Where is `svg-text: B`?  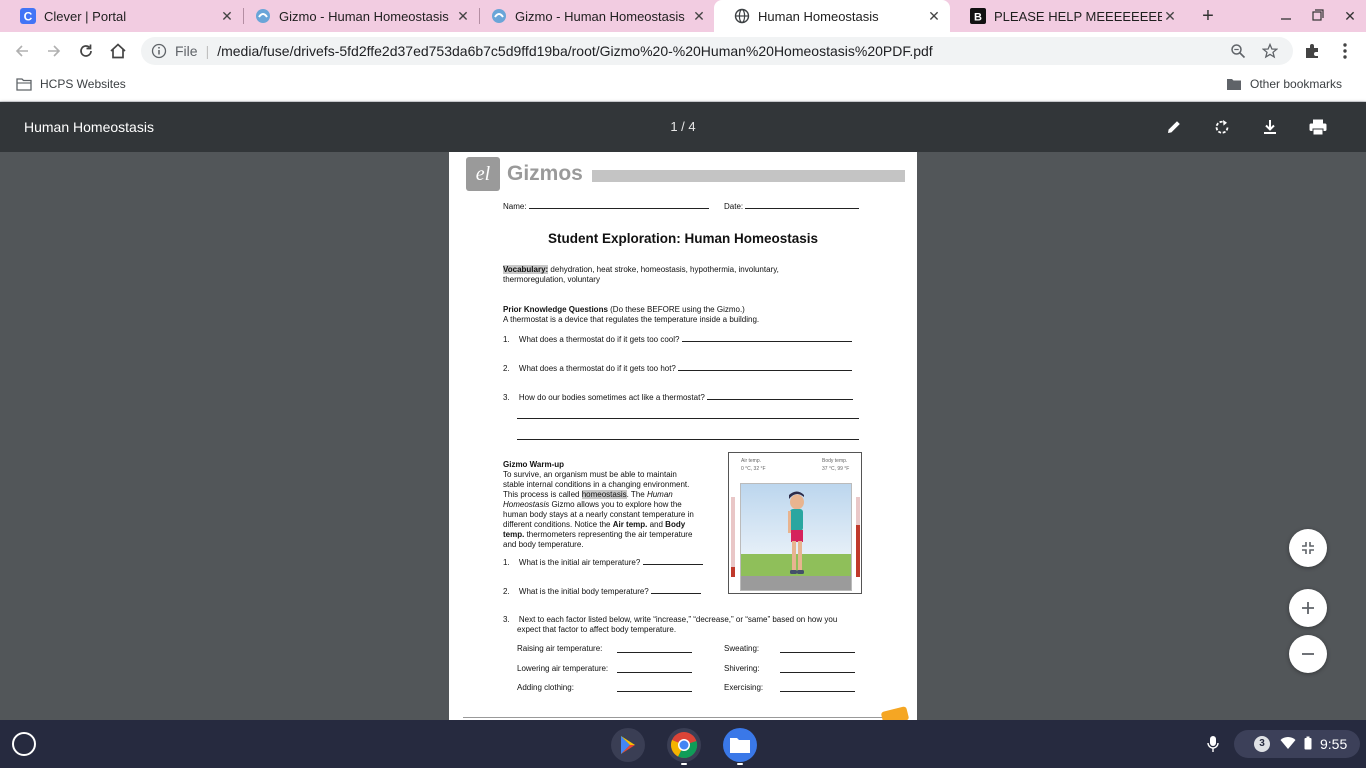
svg-text: B is located at coordinates (978, 18).